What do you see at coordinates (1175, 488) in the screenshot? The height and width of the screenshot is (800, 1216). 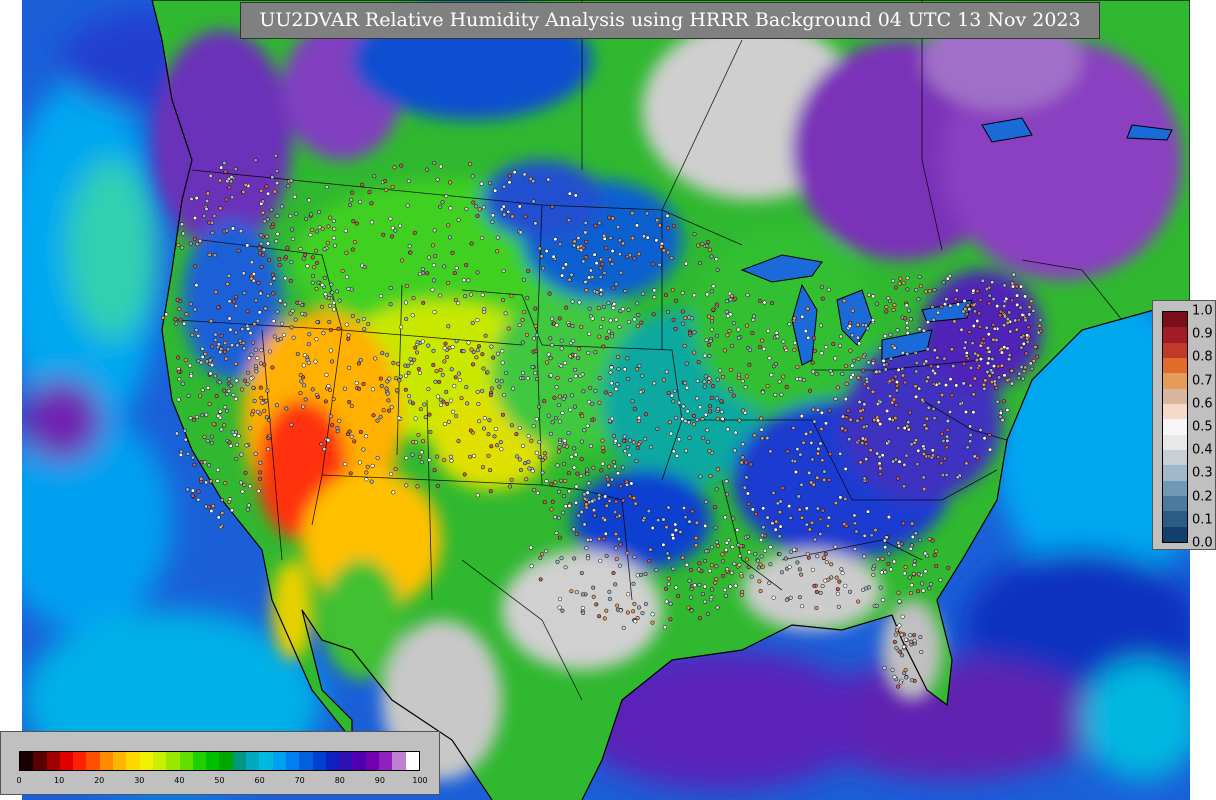 I see `increment-colorbar-segment` at bounding box center [1175, 488].